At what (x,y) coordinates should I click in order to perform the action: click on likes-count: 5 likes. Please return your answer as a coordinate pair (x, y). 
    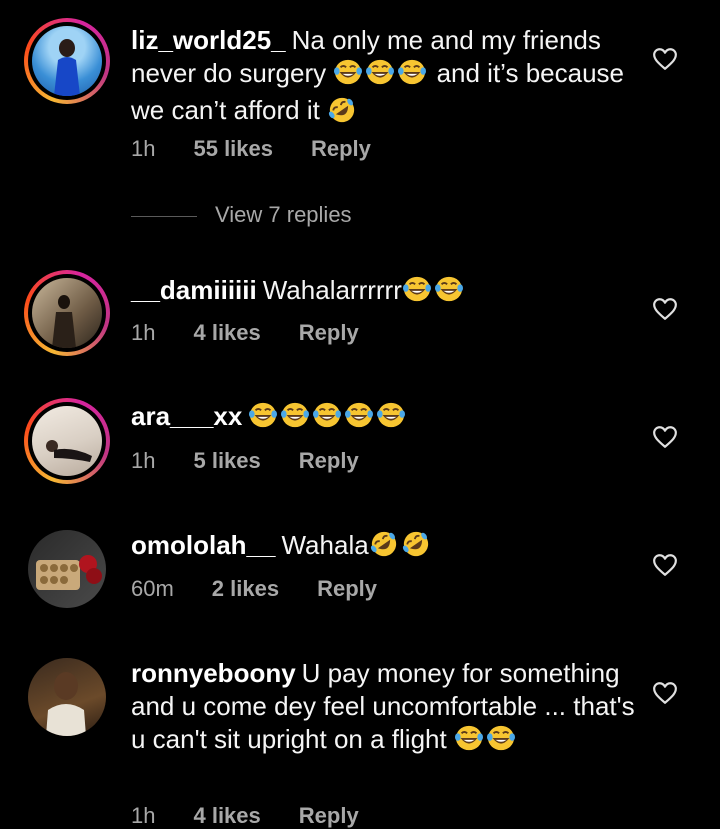
    Looking at the image, I should click on (226, 460).